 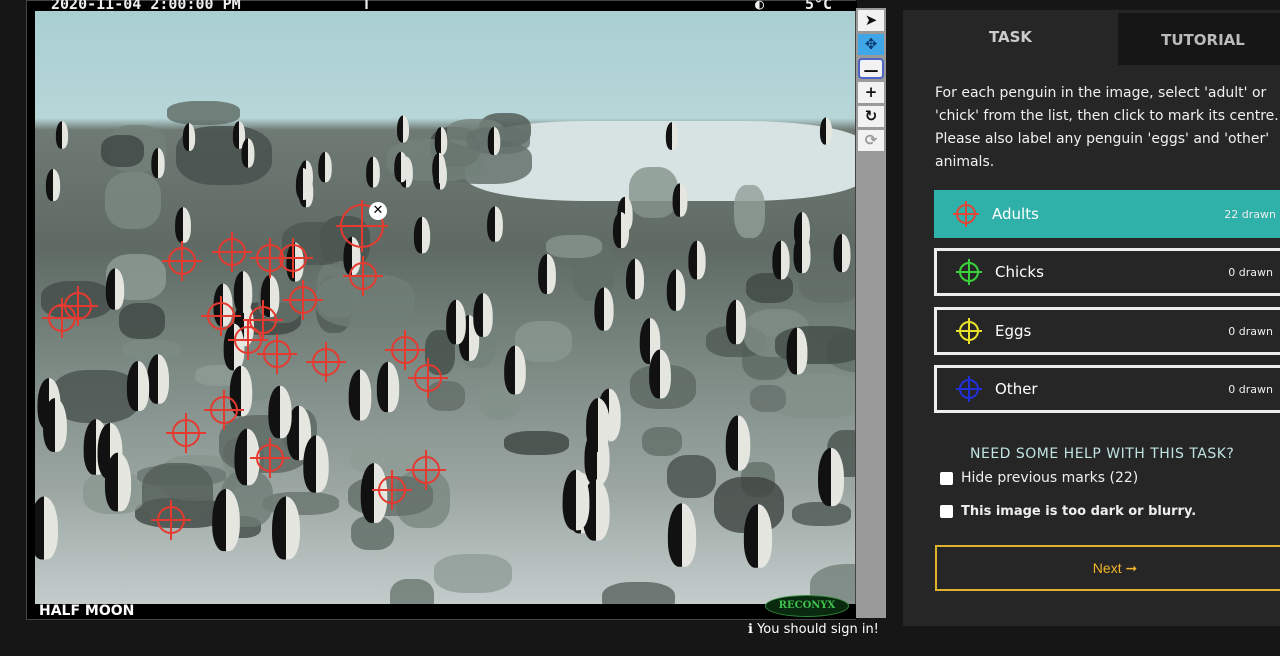 What do you see at coordinates (1010, 37) in the screenshot?
I see `tab-task: TASK` at bounding box center [1010, 37].